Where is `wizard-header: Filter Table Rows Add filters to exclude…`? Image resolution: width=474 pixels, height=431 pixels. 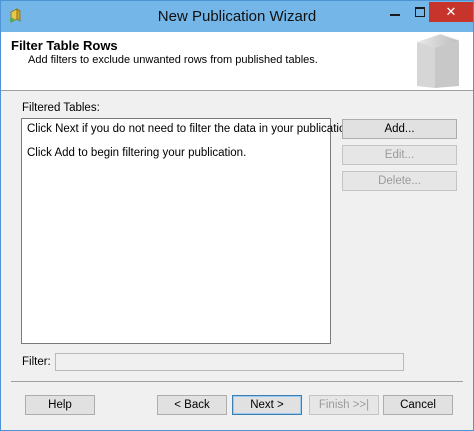 wizard-header: Filter Table Rows Add filters to exclude… is located at coordinates (237, 61).